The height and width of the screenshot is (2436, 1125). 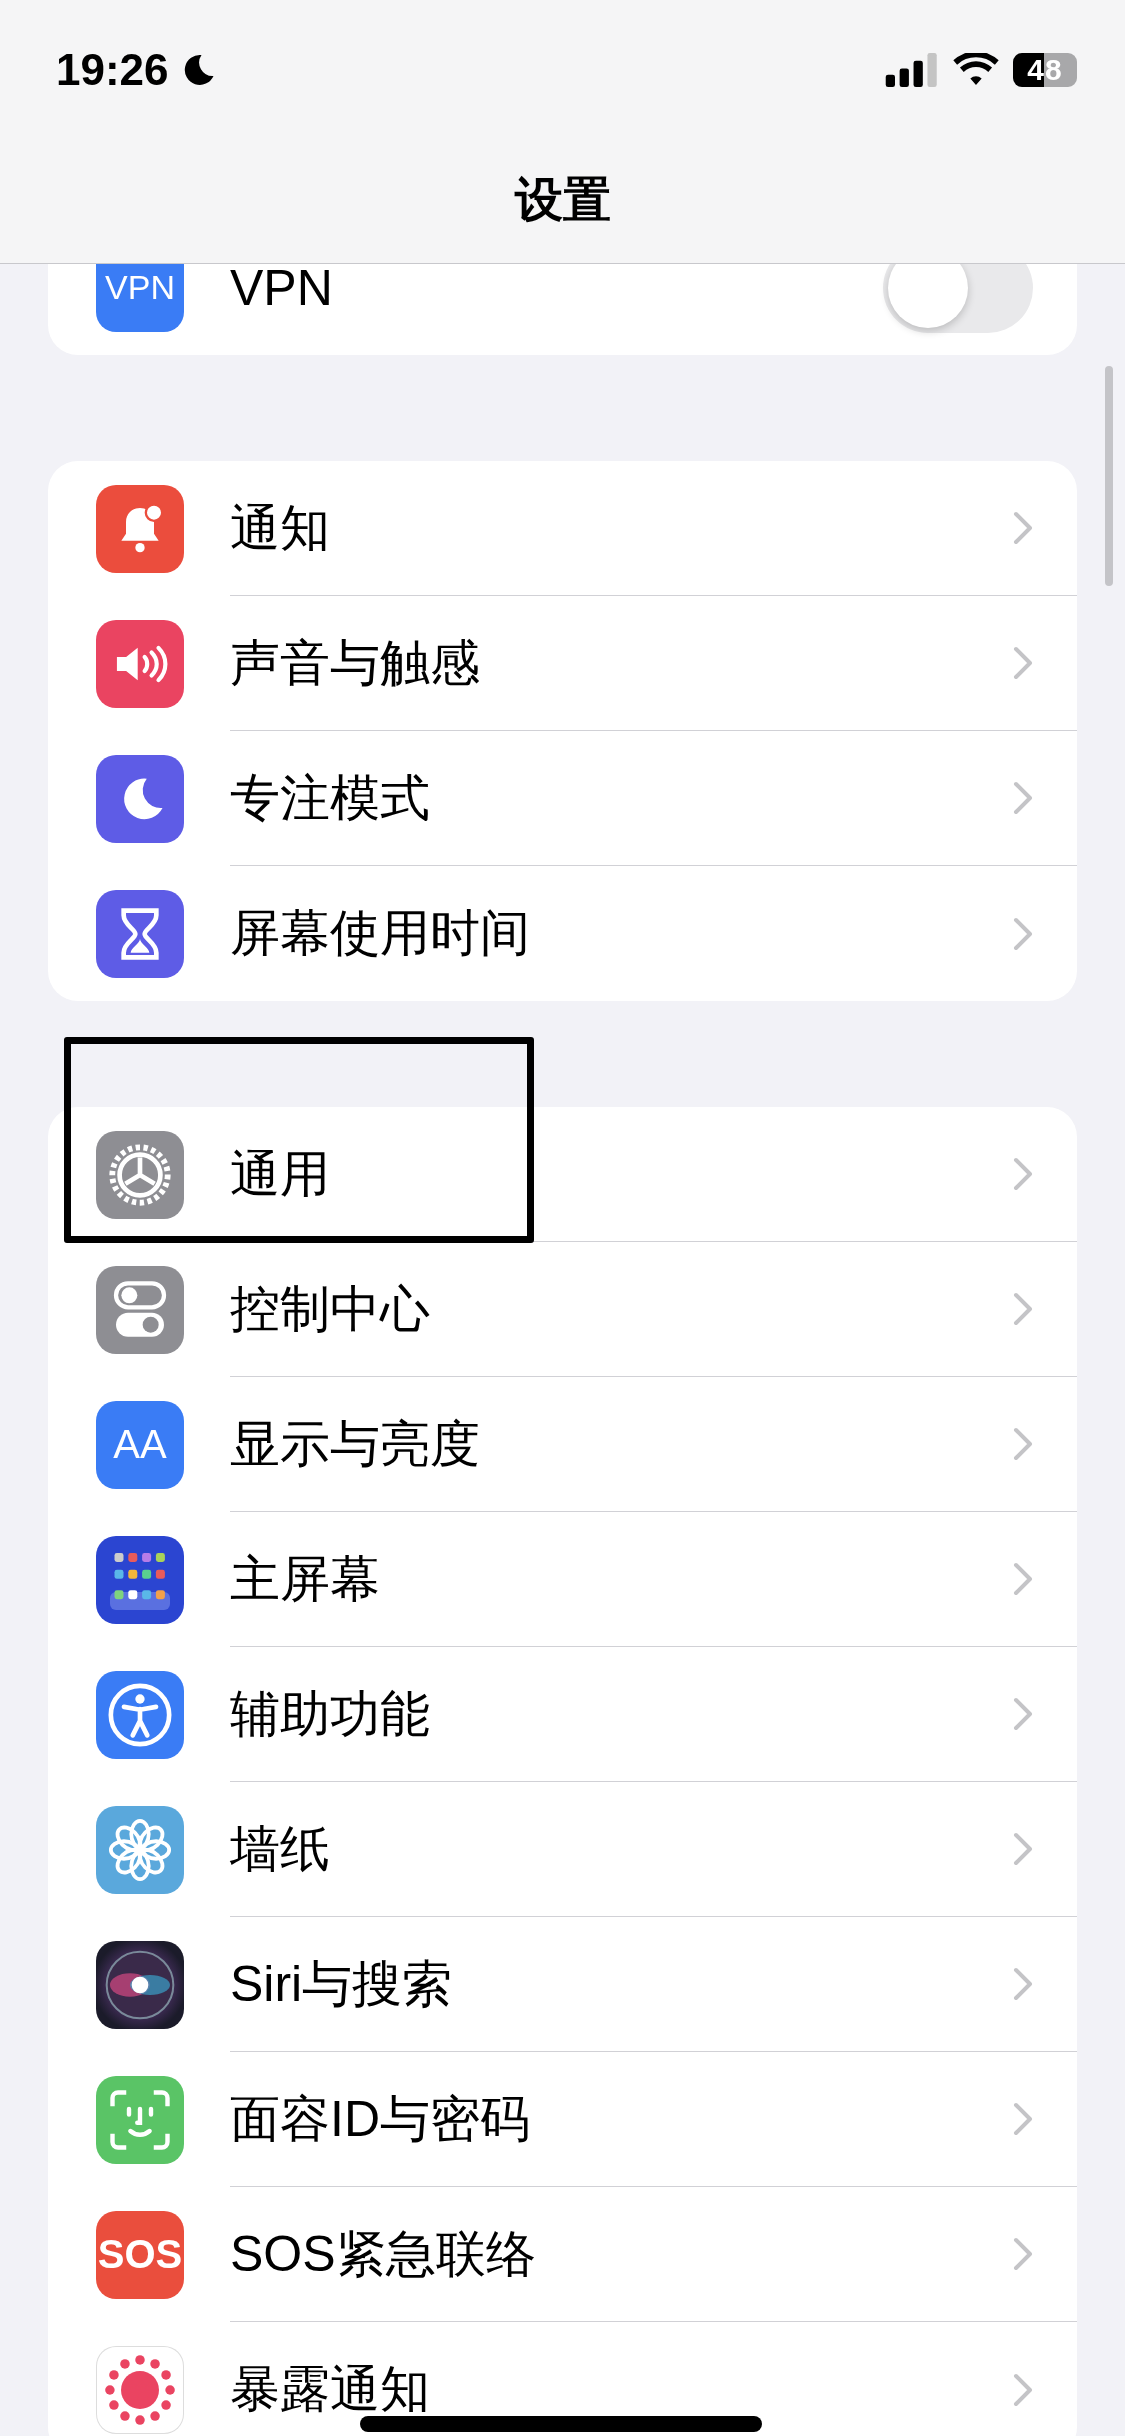 I want to click on setting-label: 面容ID与密码, so click(x=380, y=2119).